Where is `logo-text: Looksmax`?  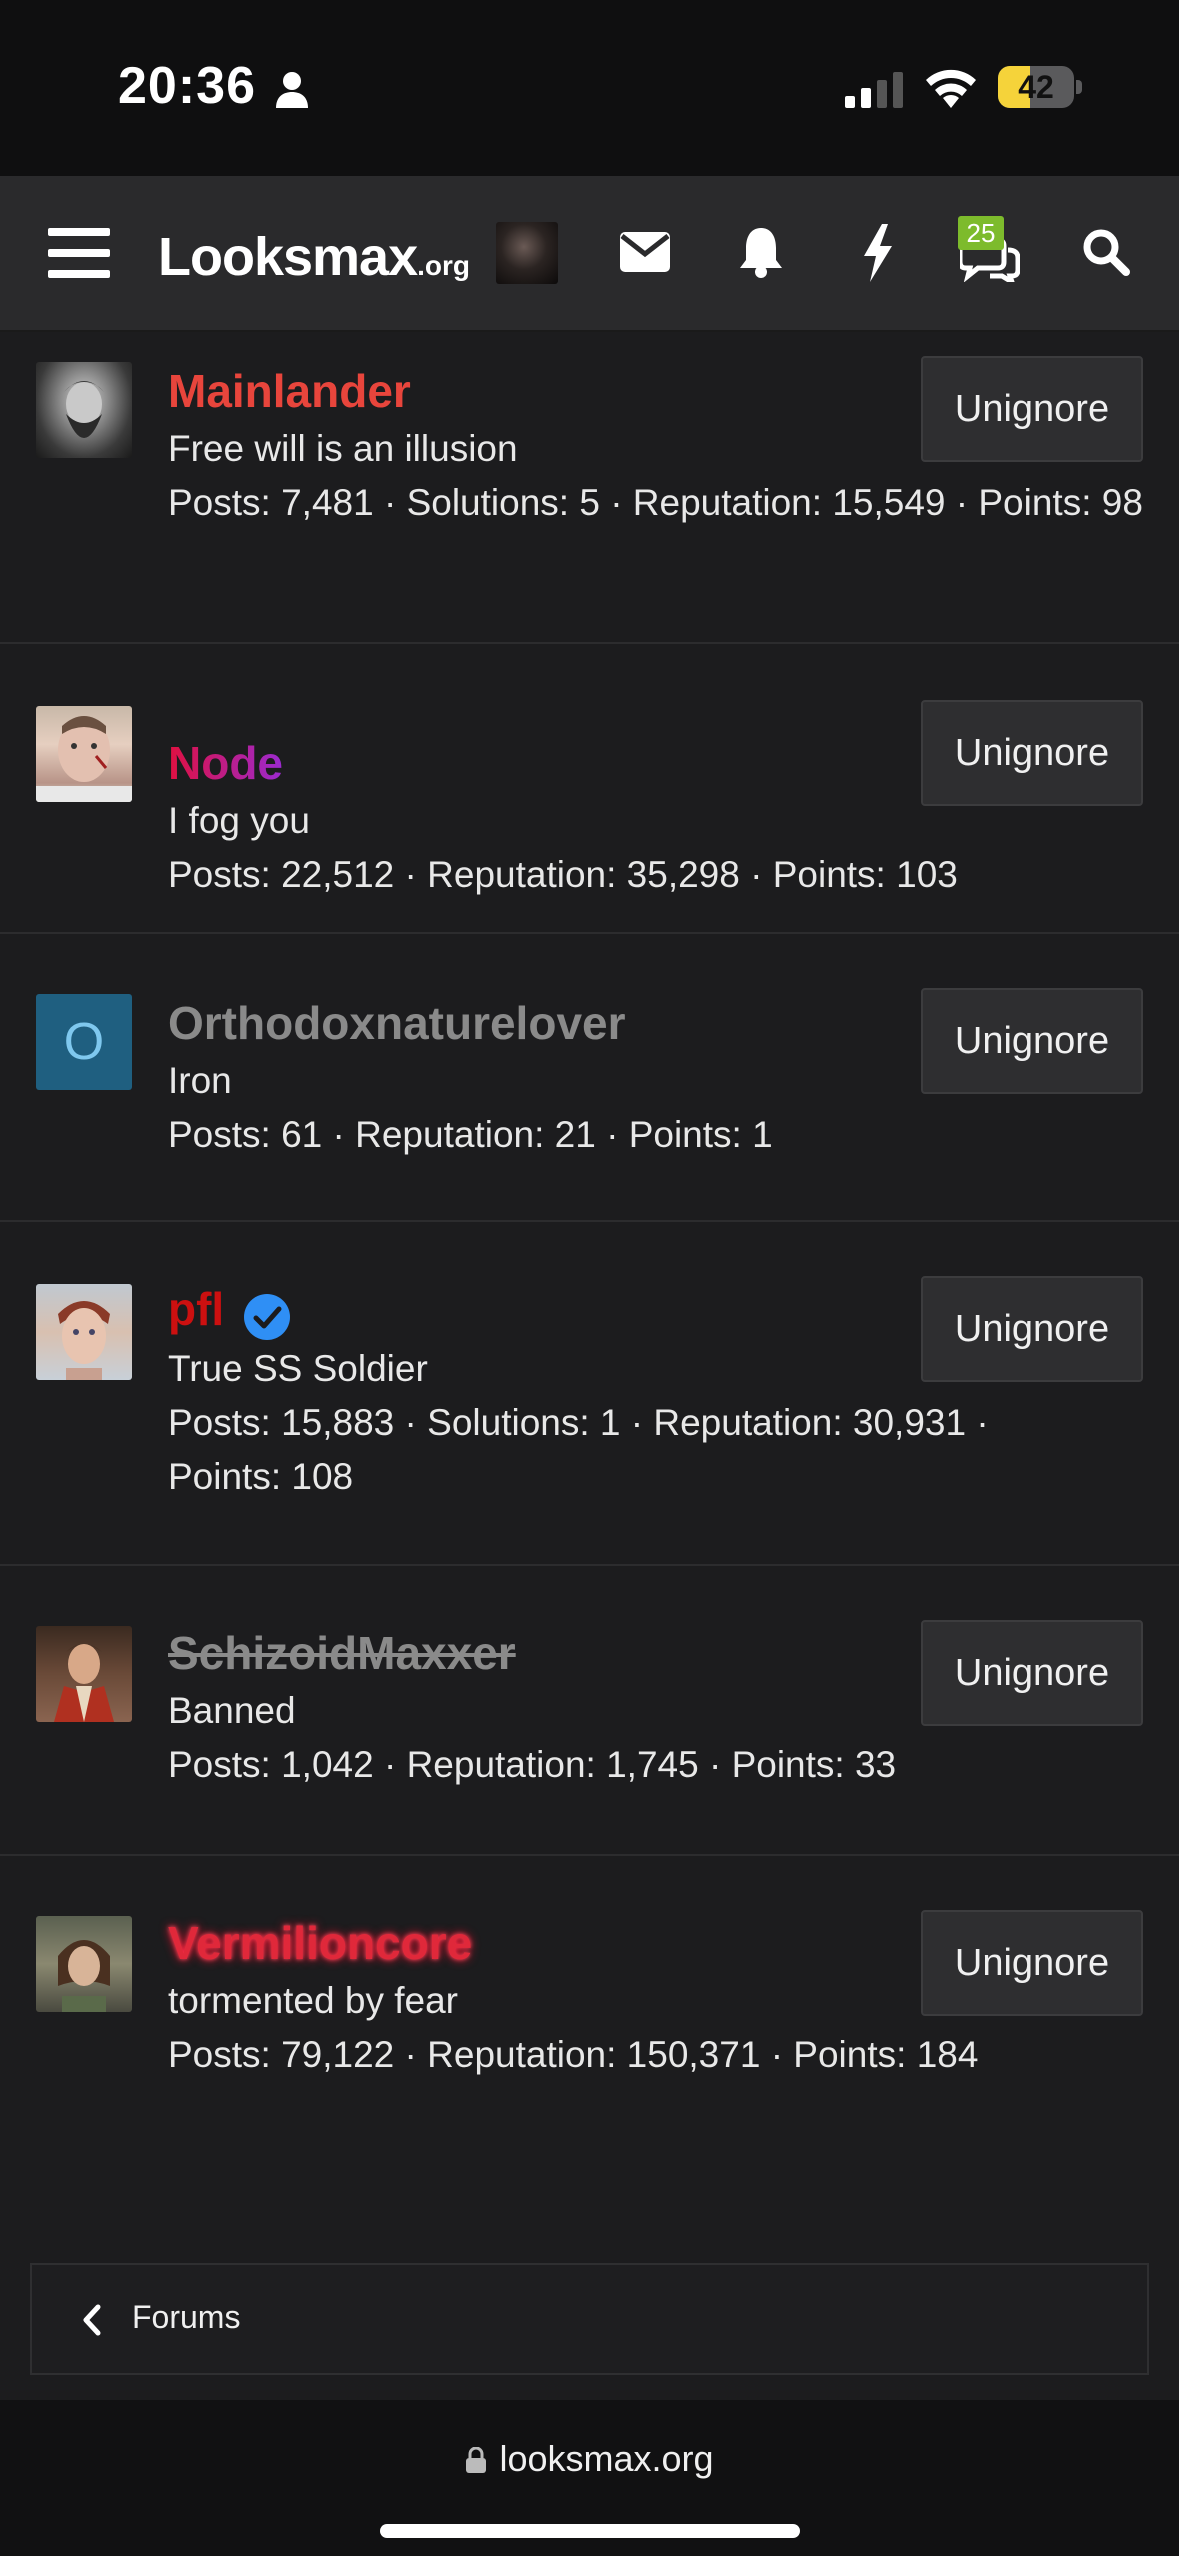 logo-text: Looksmax is located at coordinates (288, 257).